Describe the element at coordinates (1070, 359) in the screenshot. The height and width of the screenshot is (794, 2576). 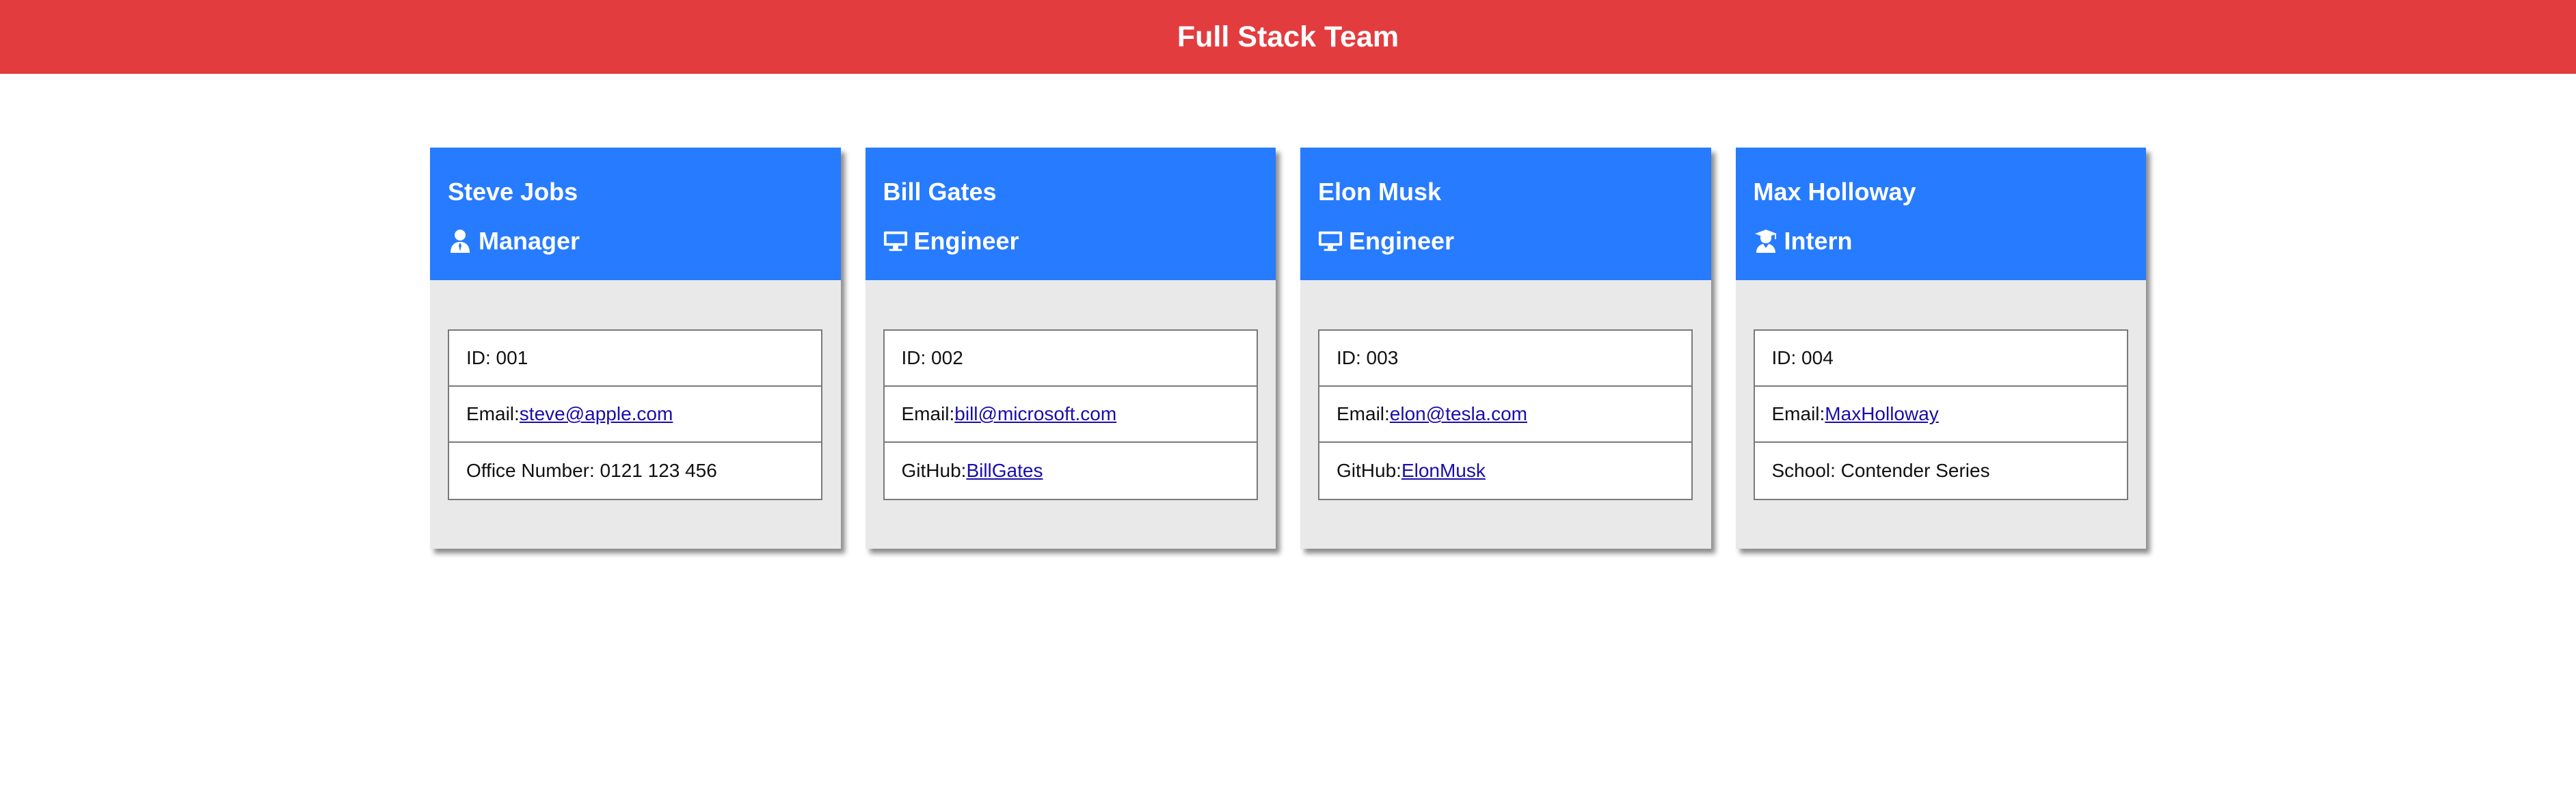
I see `id-item: ID: 002` at that location.